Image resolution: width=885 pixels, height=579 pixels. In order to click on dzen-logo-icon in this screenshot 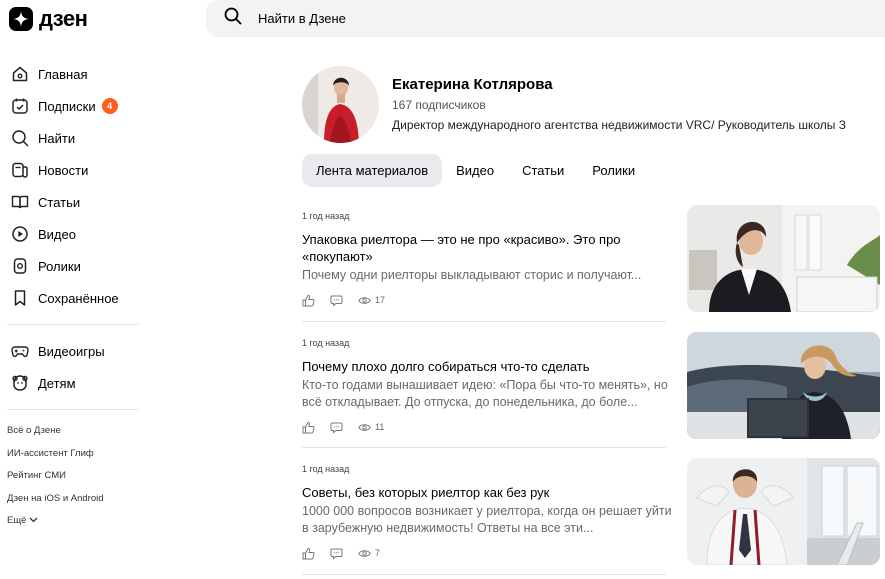, I will do `click(21, 19)`.